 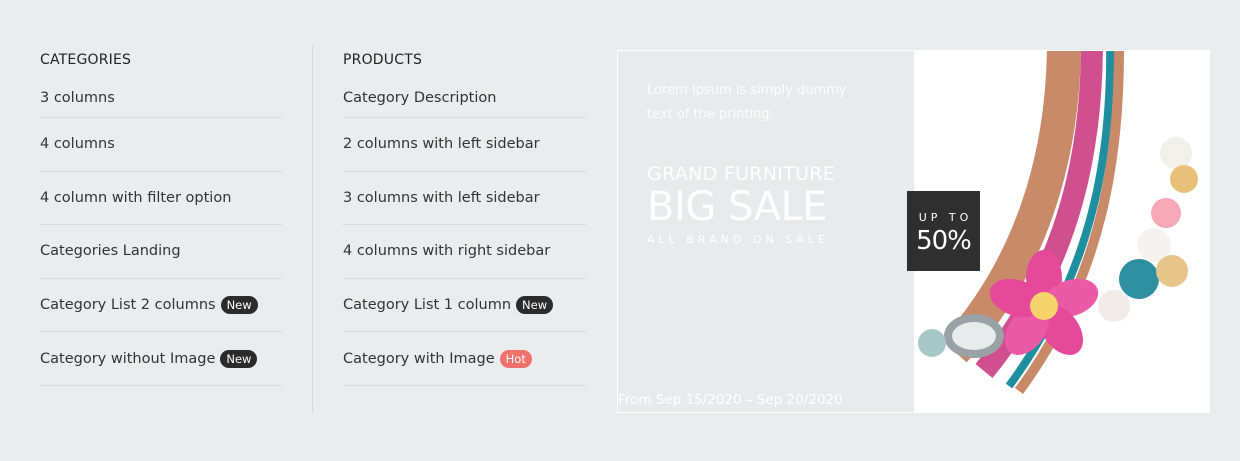 What do you see at coordinates (945, 217) in the screenshot?
I see `discount-label: UP TO` at bounding box center [945, 217].